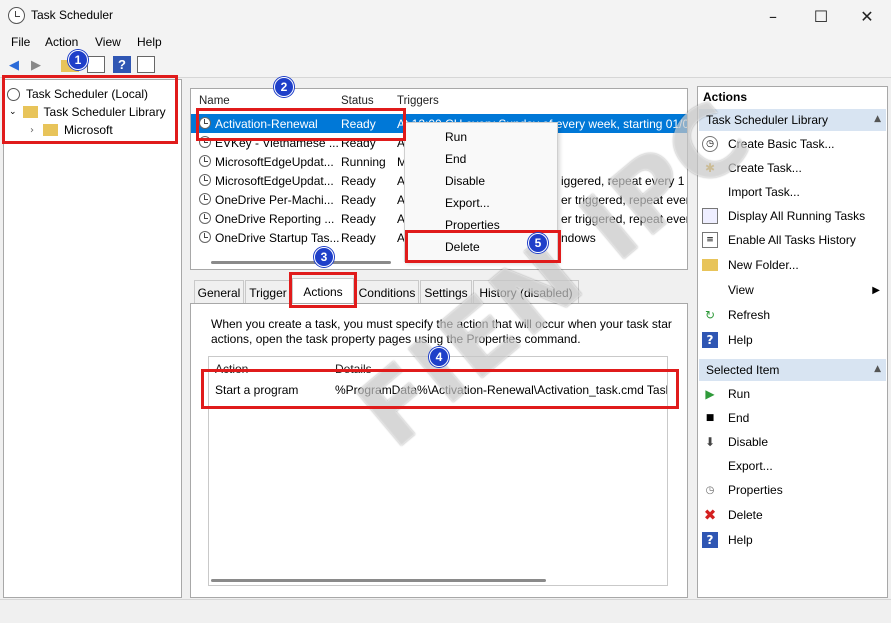 This screenshot has width=891, height=623. What do you see at coordinates (439, 357) in the screenshot?
I see `step-badge-4: 4` at bounding box center [439, 357].